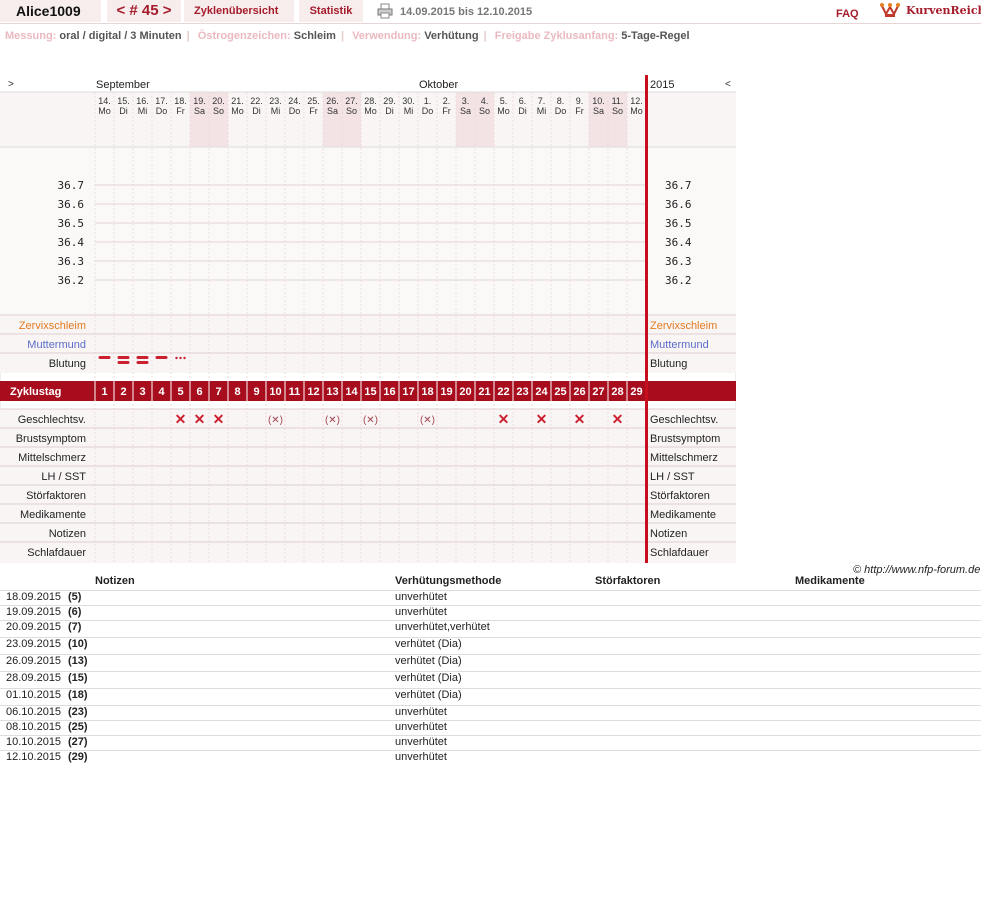 Image resolution: width=981 pixels, height=902 pixels. What do you see at coordinates (679, 553) in the screenshot?
I see `row-label-right-sleep: Schlafdauer` at bounding box center [679, 553].